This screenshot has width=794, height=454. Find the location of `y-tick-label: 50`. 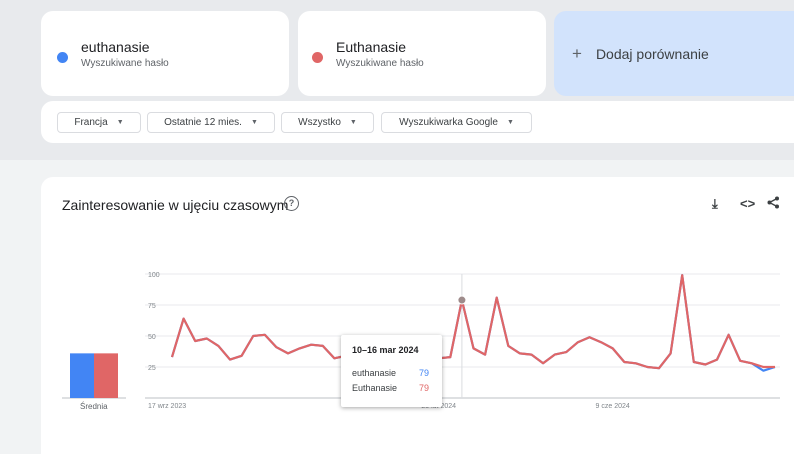

y-tick-label: 50 is located at coordinates (152, 337).